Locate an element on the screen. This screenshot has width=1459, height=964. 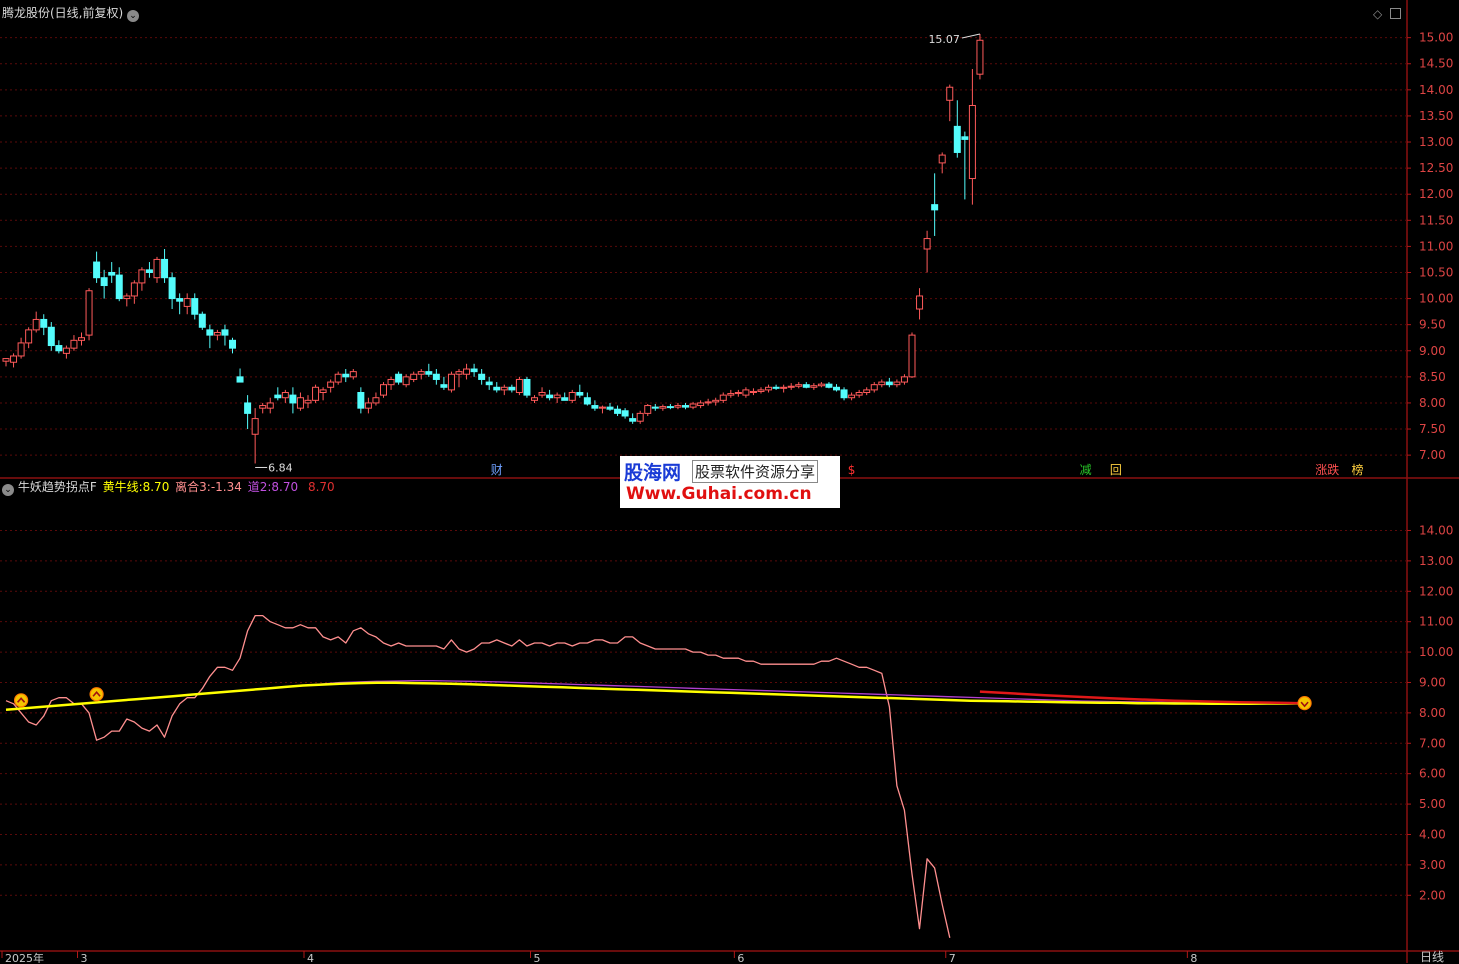
diamond-icon: ◇ is located at coordinates (1377, 14).